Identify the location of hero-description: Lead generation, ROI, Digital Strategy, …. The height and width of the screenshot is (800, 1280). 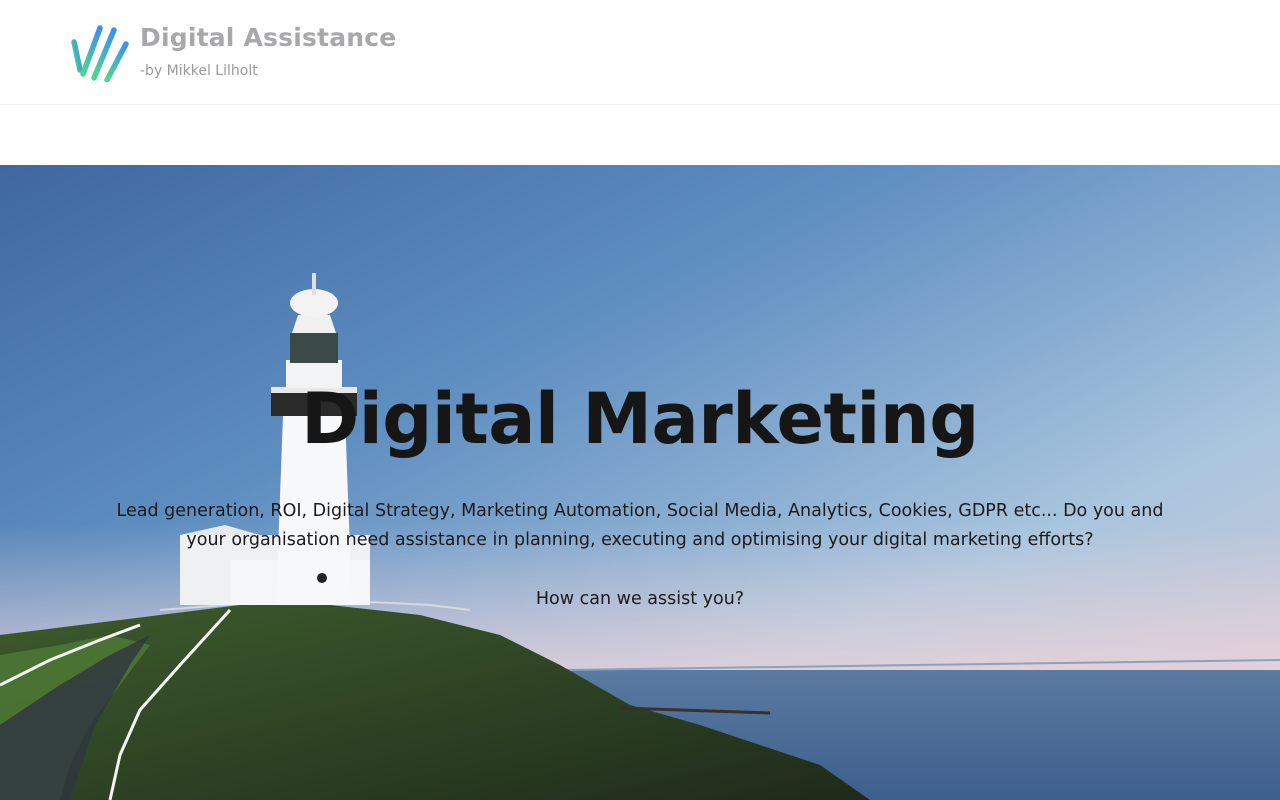
(640, 525).